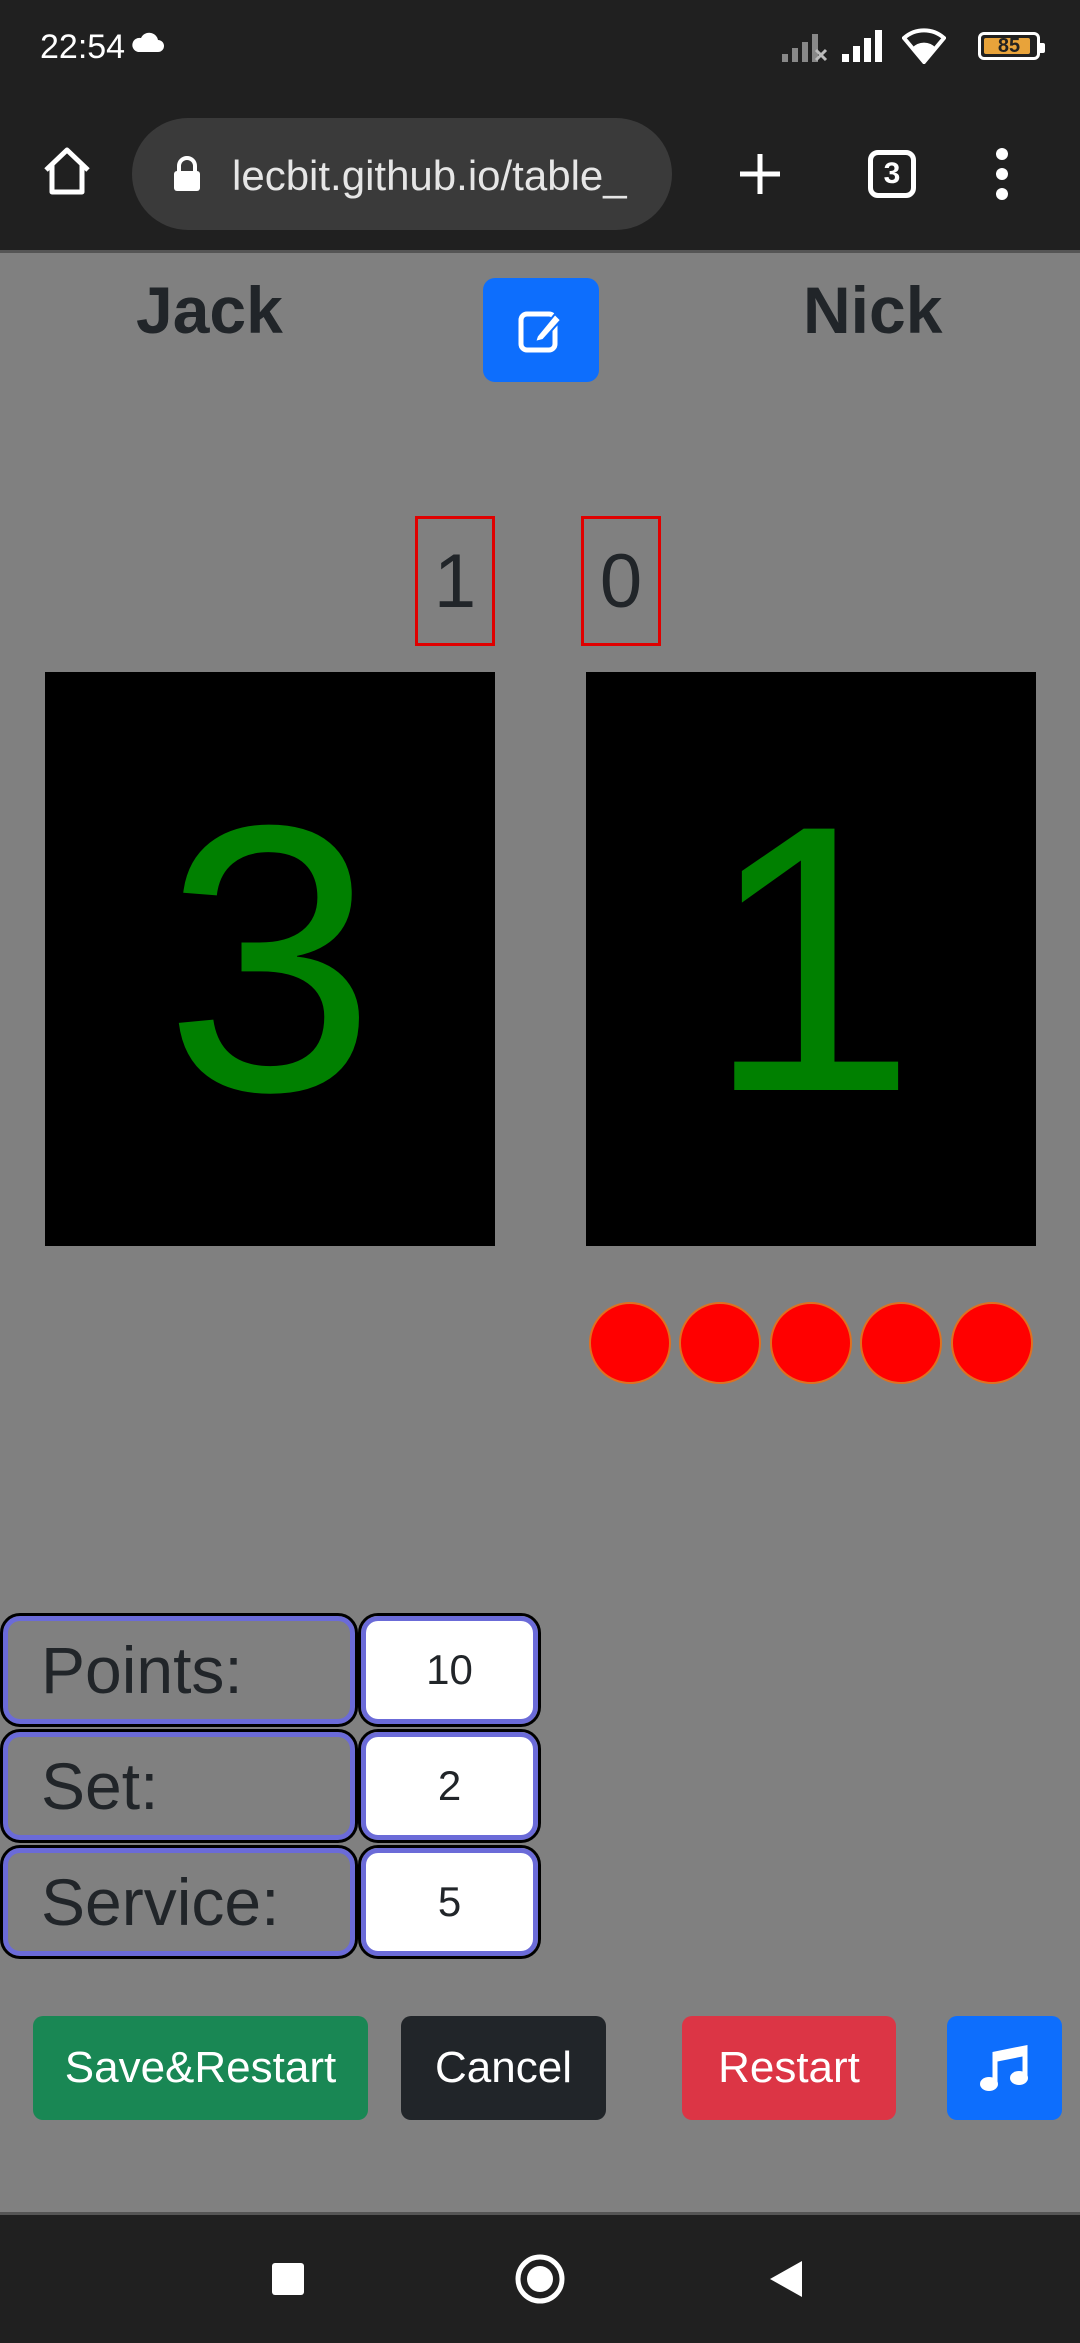  I want to click on service-input: 5, so click(449, 1902).